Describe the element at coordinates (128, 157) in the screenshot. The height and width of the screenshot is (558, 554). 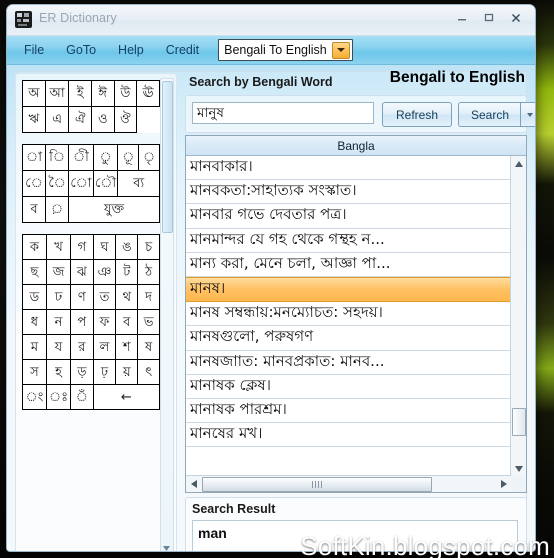
I see `key-sign-0-4: ূ` at that location.